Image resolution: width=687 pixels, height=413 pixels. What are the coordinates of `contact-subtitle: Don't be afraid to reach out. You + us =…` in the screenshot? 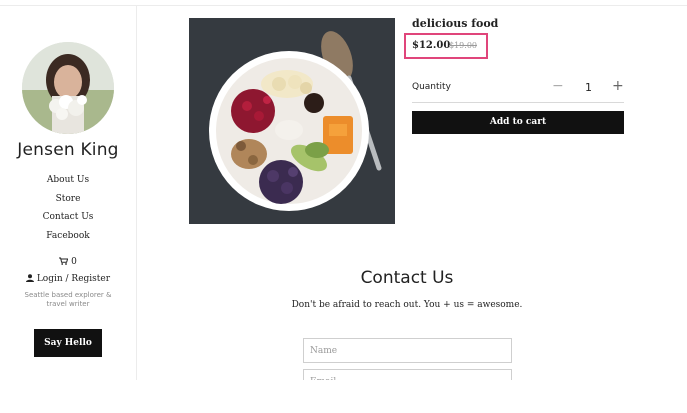 It's located at (407, 305).